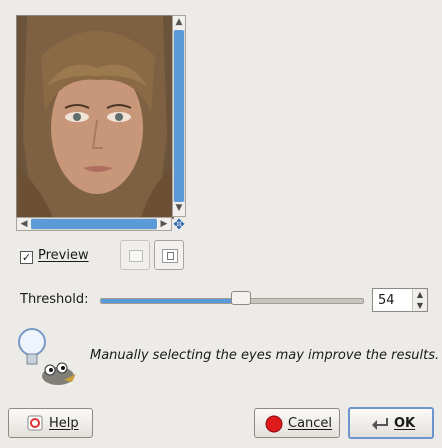  I want to click on scroll-right-icon: ▶, so click(164, 224).